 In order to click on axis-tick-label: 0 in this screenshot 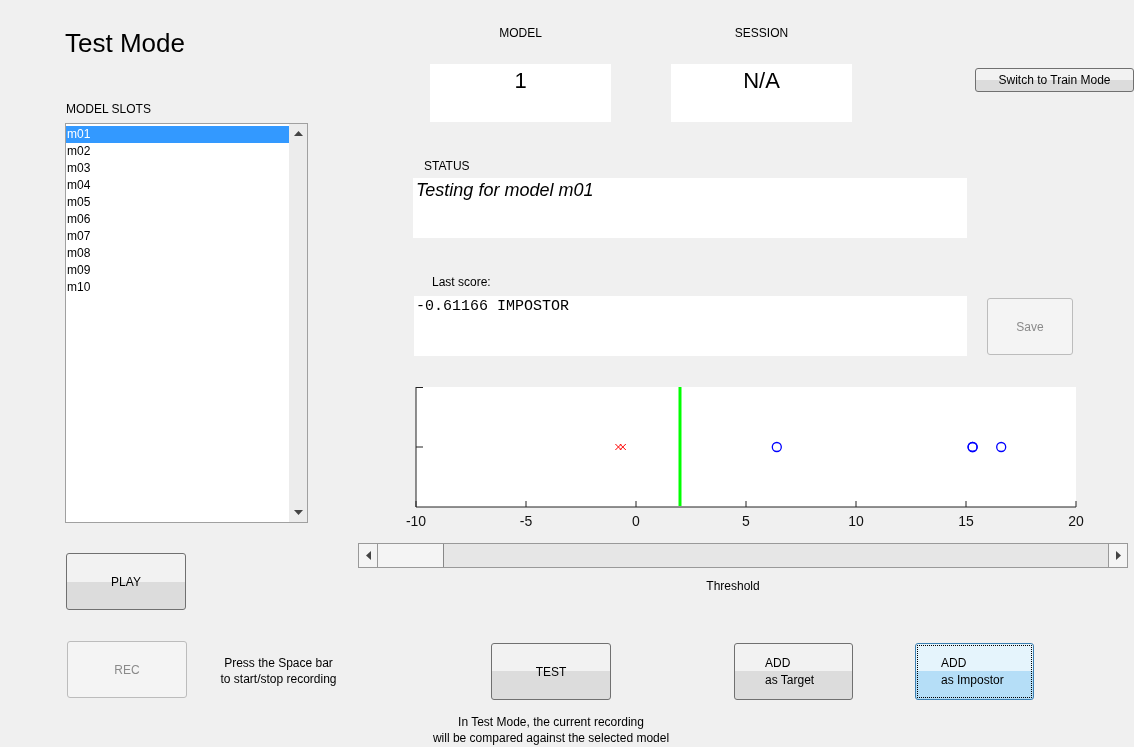, I will do `click(636, 521)`.